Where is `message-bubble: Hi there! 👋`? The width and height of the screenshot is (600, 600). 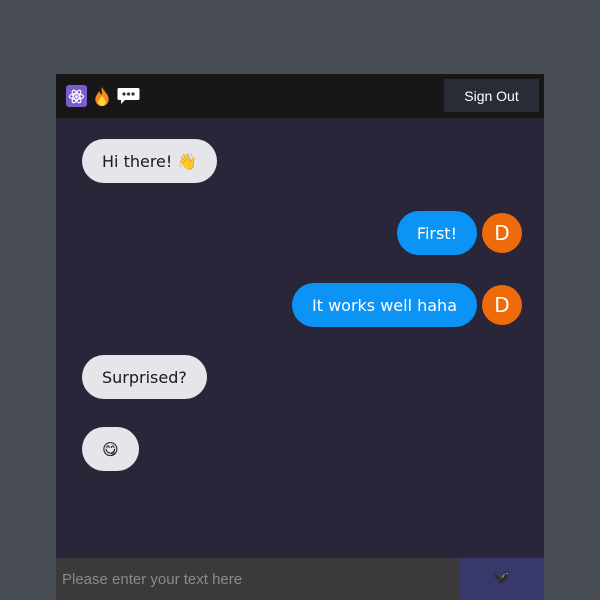 message-bubble: Hi there! 👋 is located at coordinates (150, 161).